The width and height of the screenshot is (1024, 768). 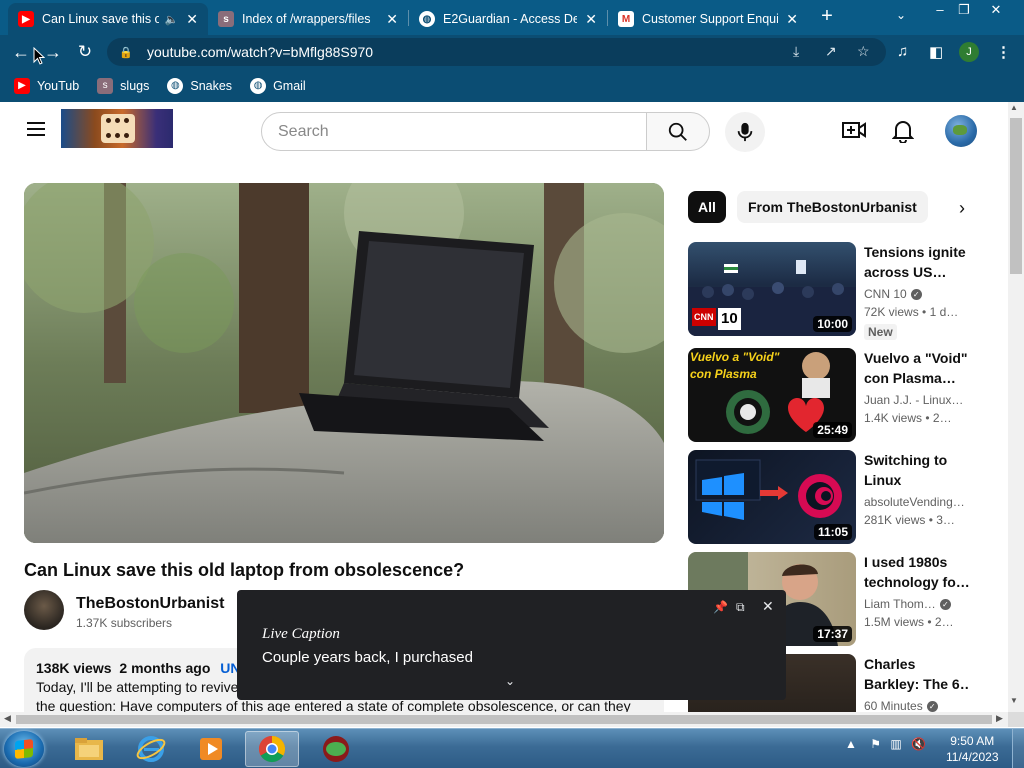 What do you see at coordinates (999, 718) in the screenshot?
I see `scroll-right-arrow-icon: ▶` at bounding box center [999, 718].